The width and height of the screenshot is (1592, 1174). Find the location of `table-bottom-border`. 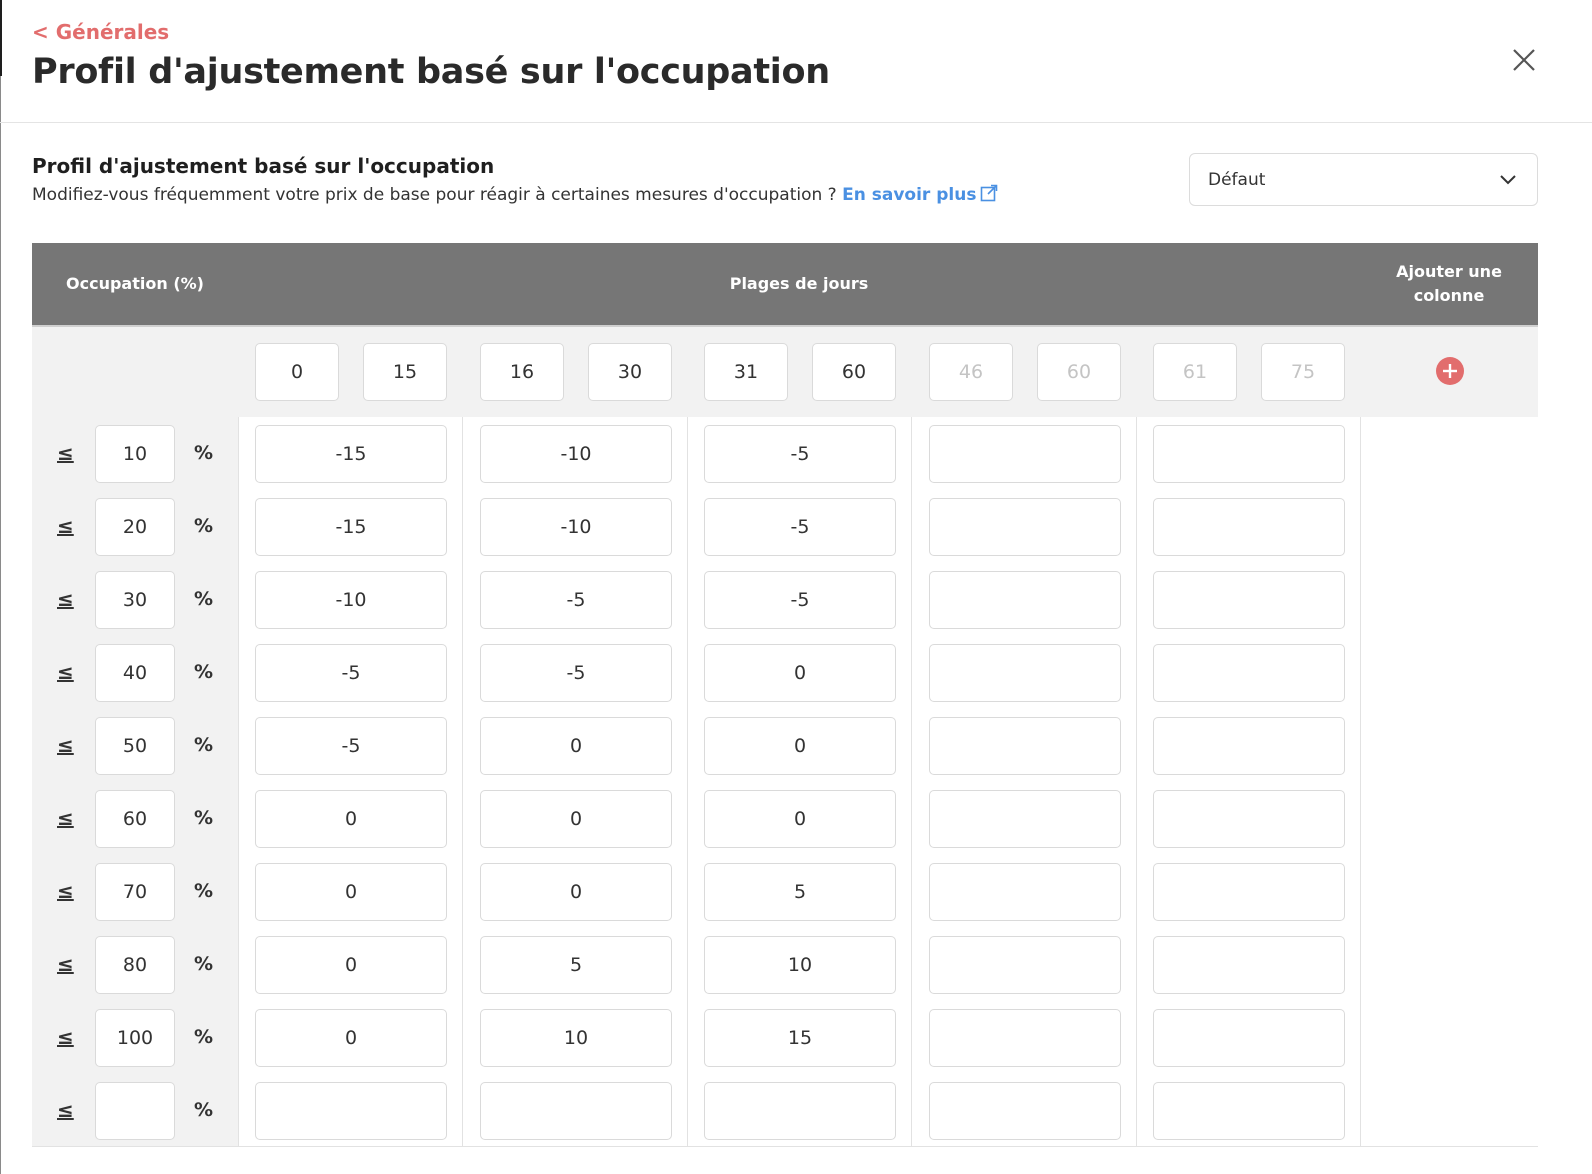

table-bottom-border is located at coordinates (785, 1146).